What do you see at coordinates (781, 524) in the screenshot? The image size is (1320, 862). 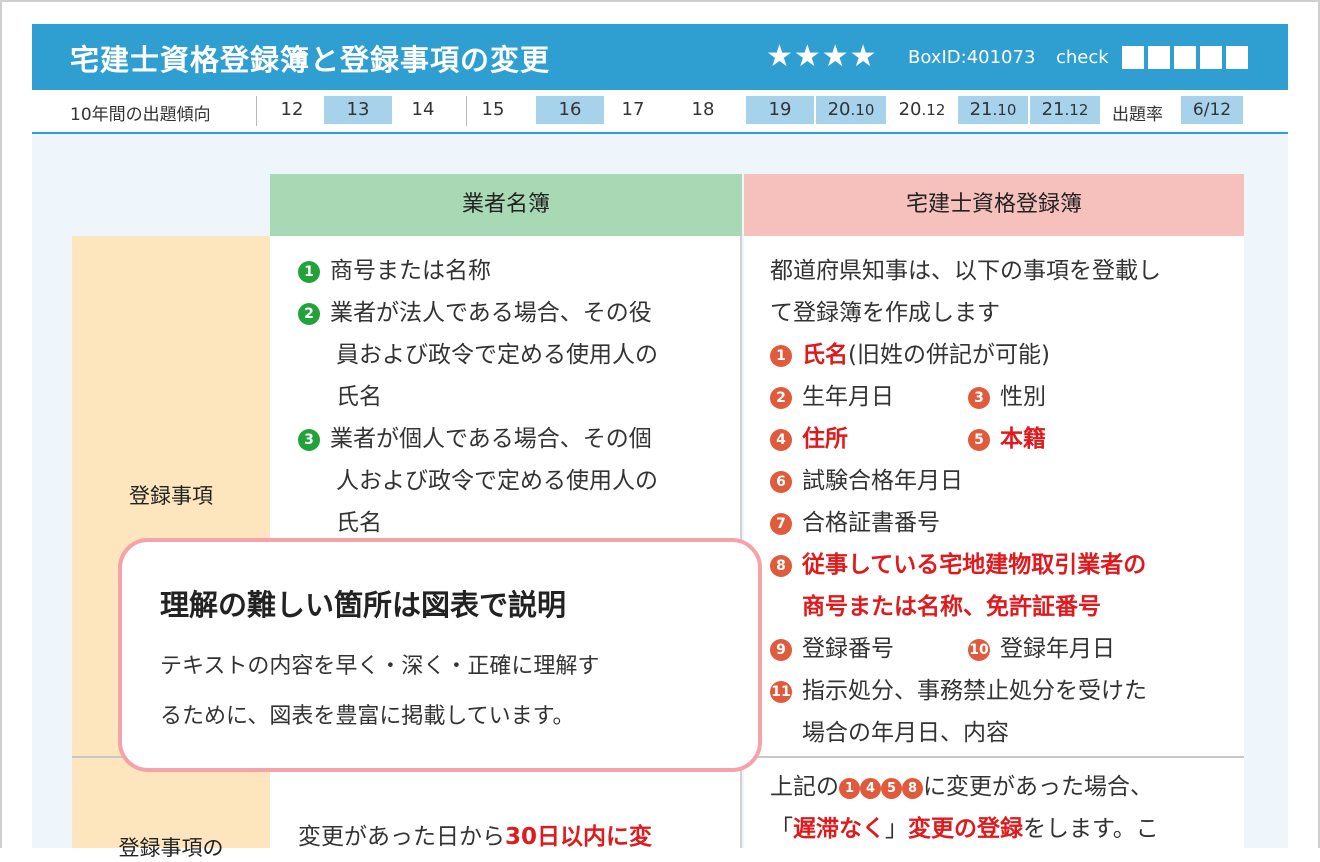 I see `number-badge: 7` at bounding box center [781, 524].